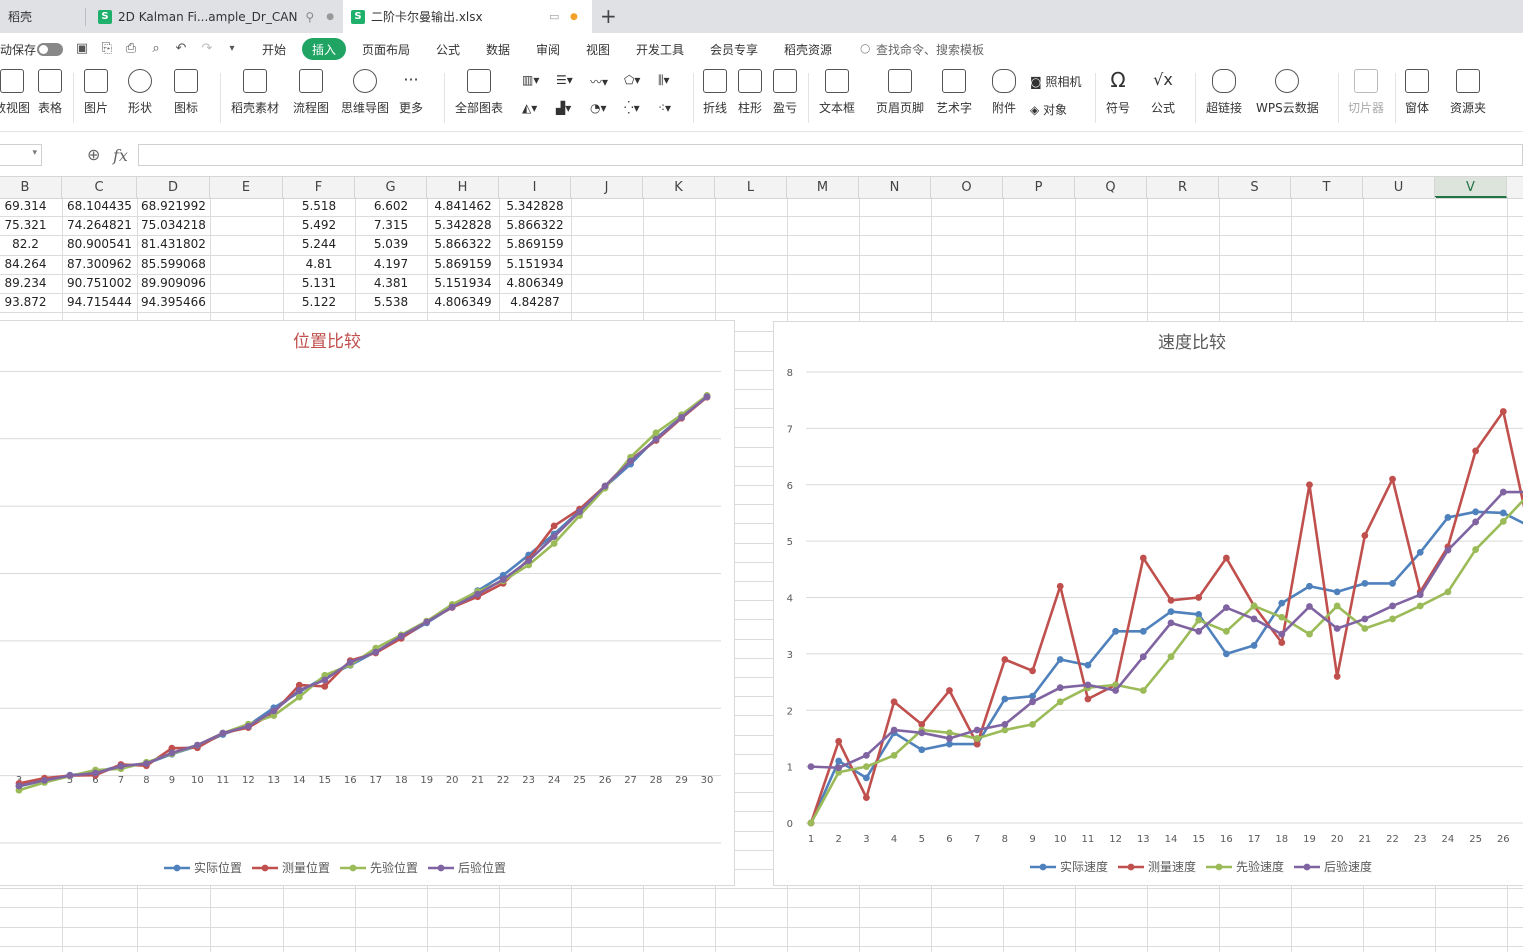 This screenshot has width=1523, height=952. What do you see at coordinates (319, 302) in the screenshot?
I see `cell: 5.122` at bounding box center [319, 302].